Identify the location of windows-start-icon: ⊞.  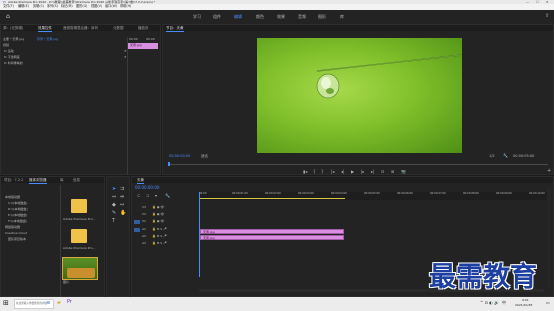
(6, 303).